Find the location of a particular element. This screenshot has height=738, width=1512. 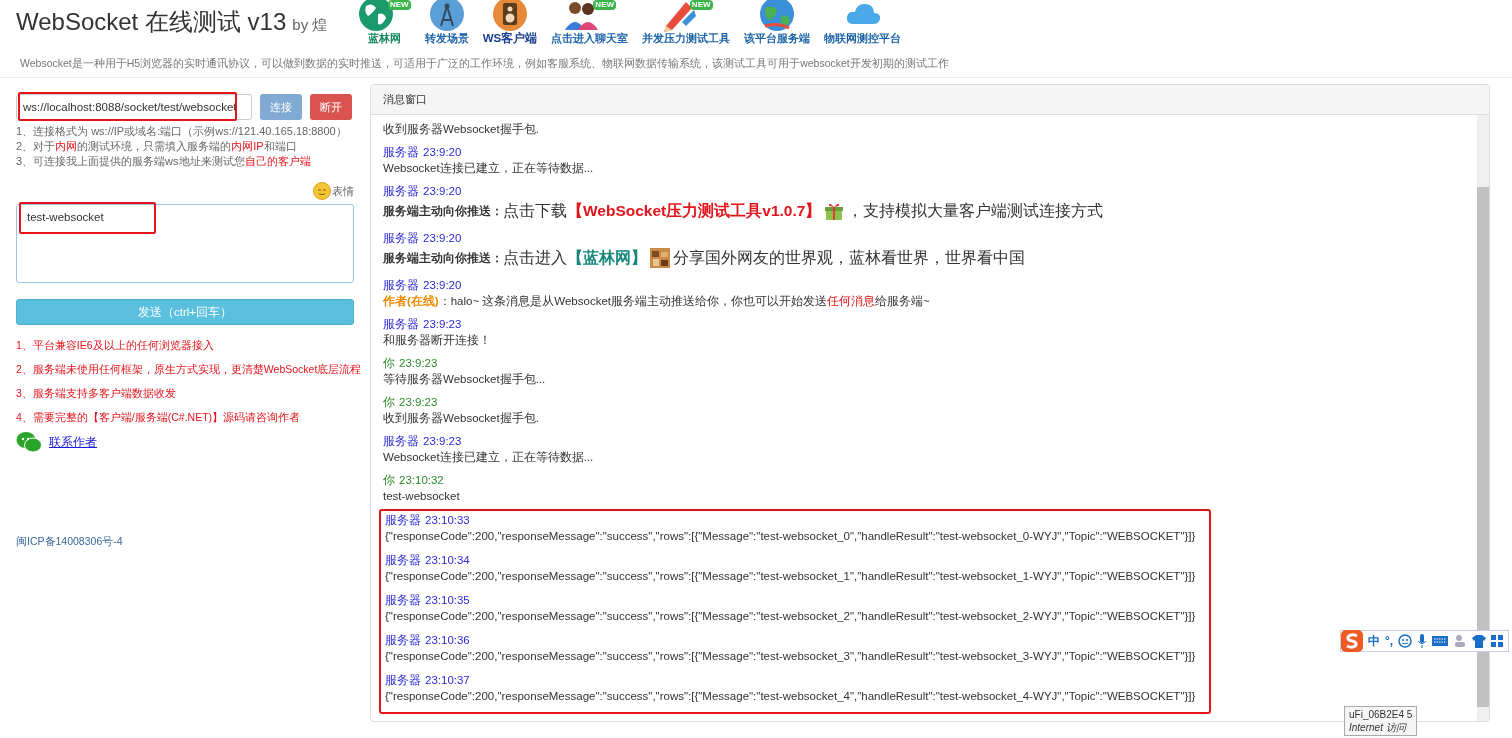

globe-icon is located at coordinates (777, 16).